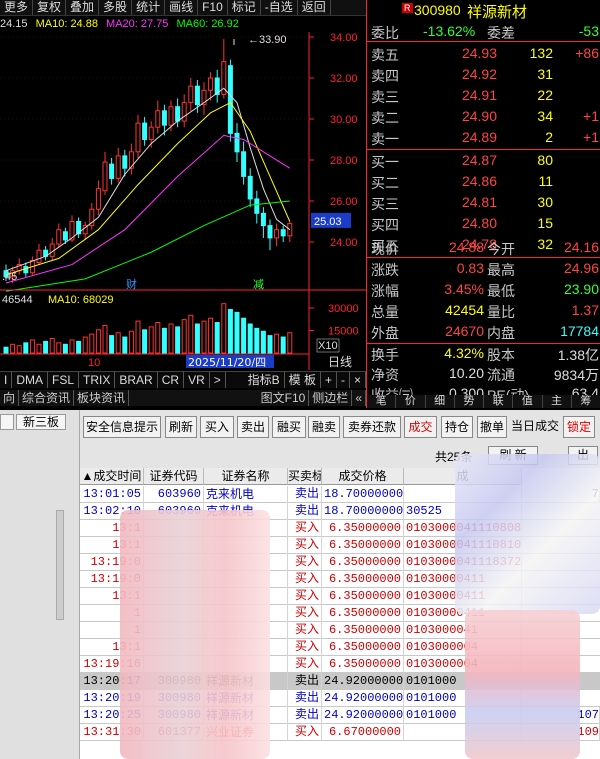 This screenshot has width=600, height=759. Describe the element at coordinates (47, 398) in the screenshot. I see `info-tab-1: 综合资讯` at that location.